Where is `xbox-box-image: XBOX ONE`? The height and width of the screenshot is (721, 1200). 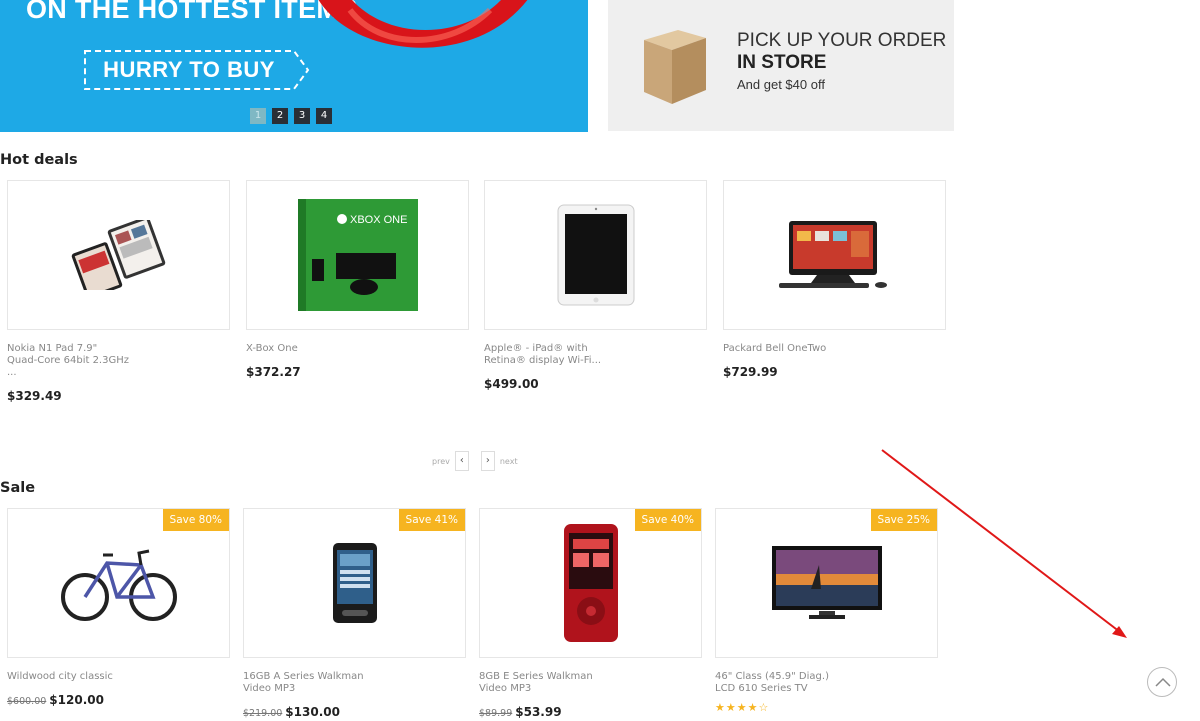
xbox-box-image: XBOX ONE is located at coordinates (357, 255).